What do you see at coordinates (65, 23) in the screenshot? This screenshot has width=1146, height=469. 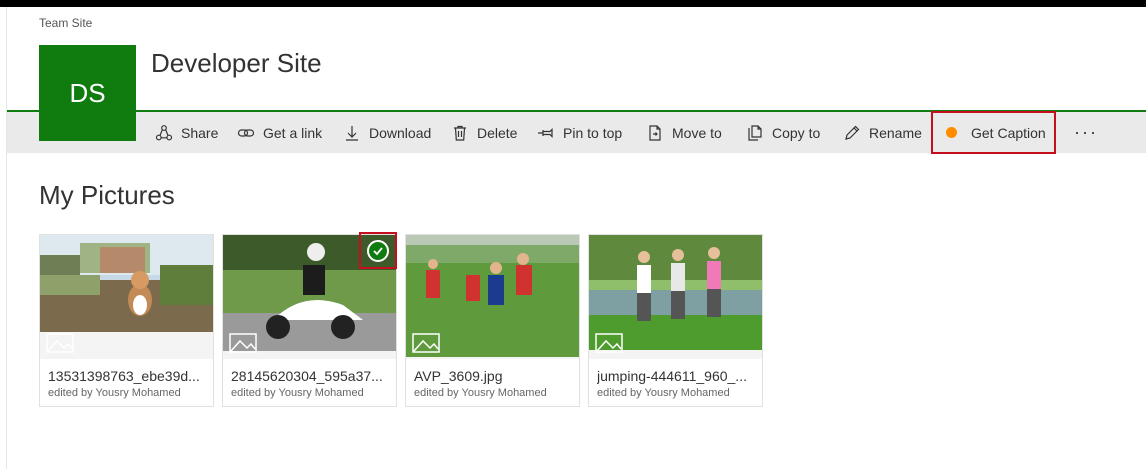 I see `breadcrumb: Team Site` at bounding box center [65, 23].